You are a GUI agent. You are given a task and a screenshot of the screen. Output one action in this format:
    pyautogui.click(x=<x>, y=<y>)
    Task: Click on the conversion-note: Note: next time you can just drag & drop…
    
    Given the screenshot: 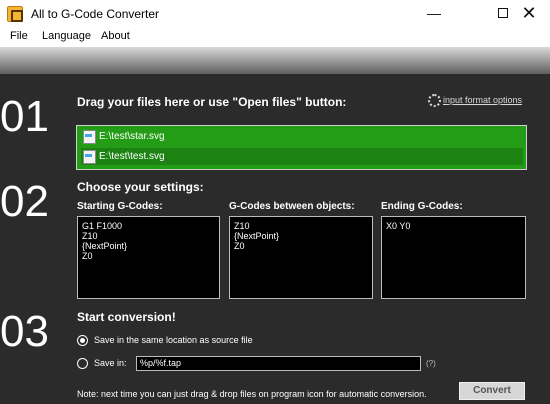 What is the action you would take?
    pyautogui.click(x=252, y=394)
    